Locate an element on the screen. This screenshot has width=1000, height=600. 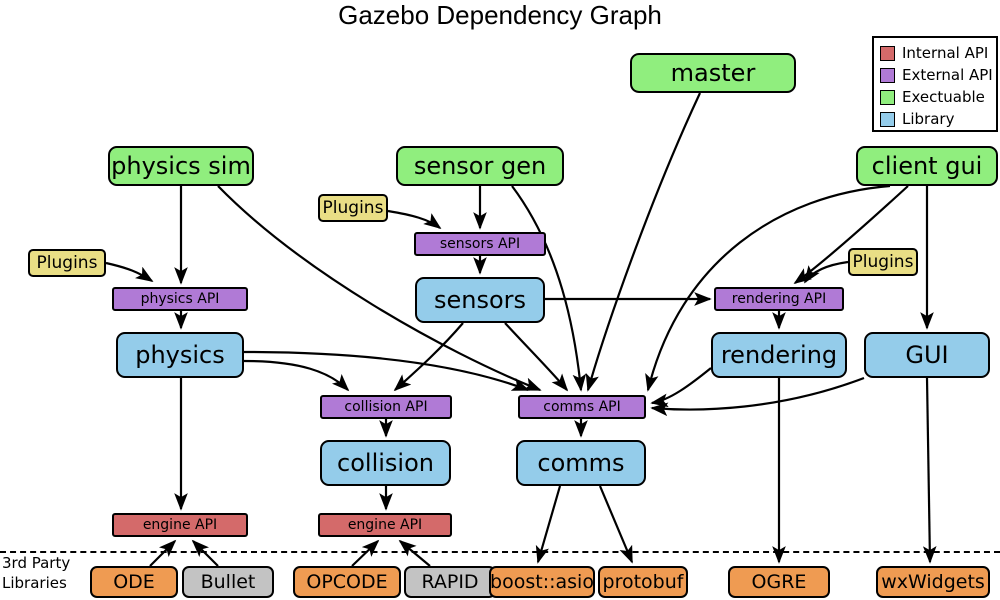
node-label: rendering API is located at coordinates (779, 299).